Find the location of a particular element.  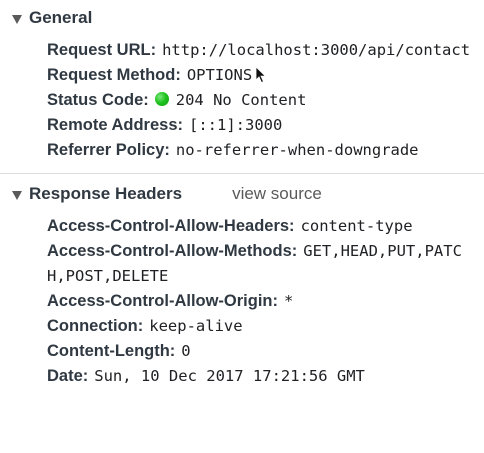

response-row-date: Date: Sun, 10 Dec 2017 17:21:56 GMT is located at coordinates (262, 376).